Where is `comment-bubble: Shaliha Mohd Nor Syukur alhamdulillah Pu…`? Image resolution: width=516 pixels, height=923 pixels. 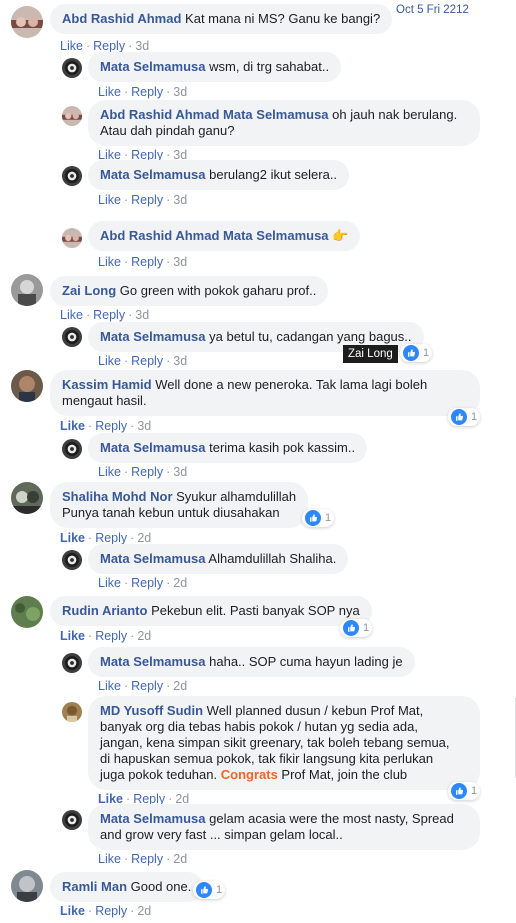
comment-bubble: Shaliha Mohd Nor Syukur alhamdulillah Pu… is located at coordinates (179, 505).